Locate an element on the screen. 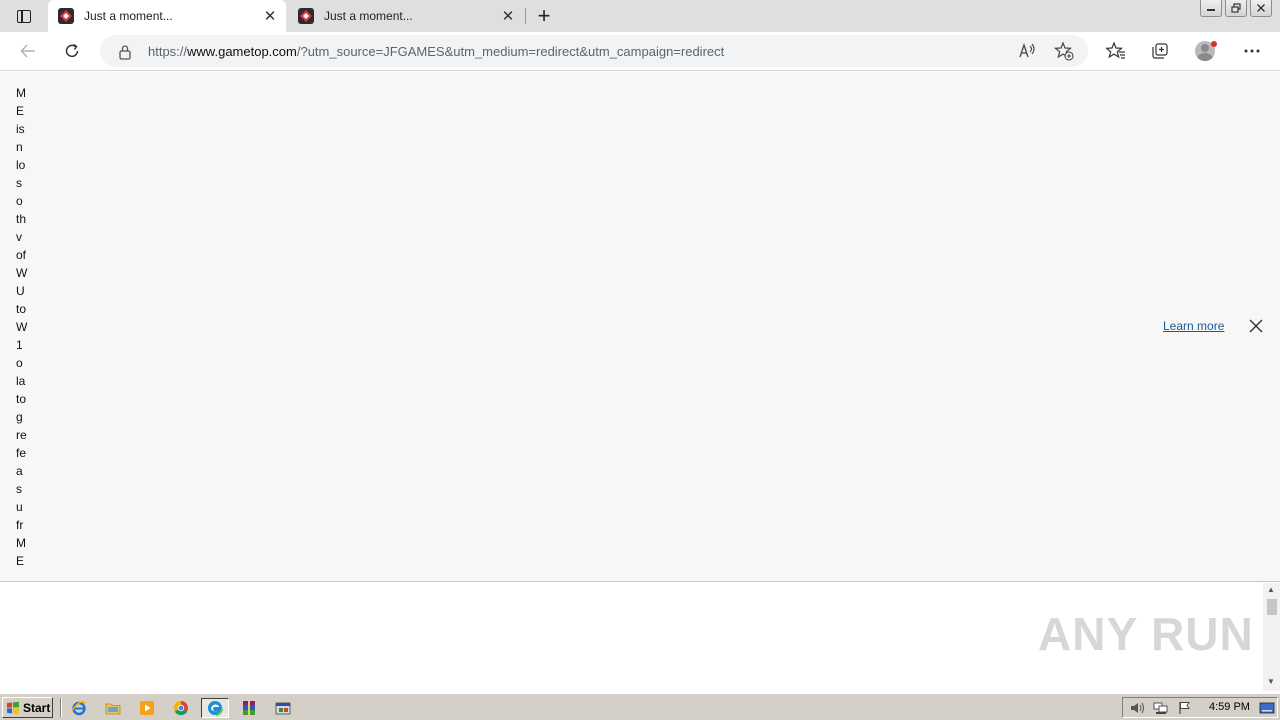  minimize-button is located at coordinates (1211, 8).